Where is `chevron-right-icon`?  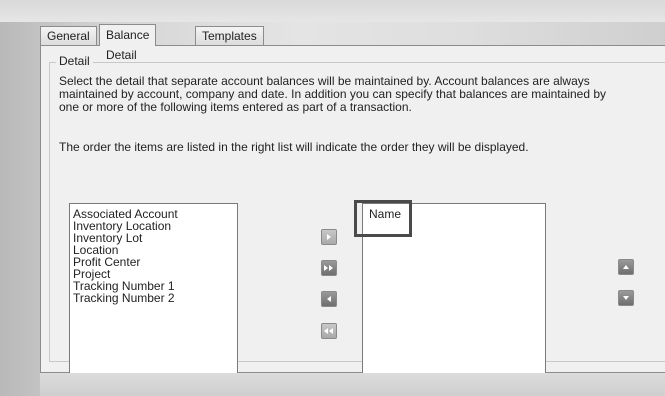
chevron-right-icon is located at coordinates (329, 237).